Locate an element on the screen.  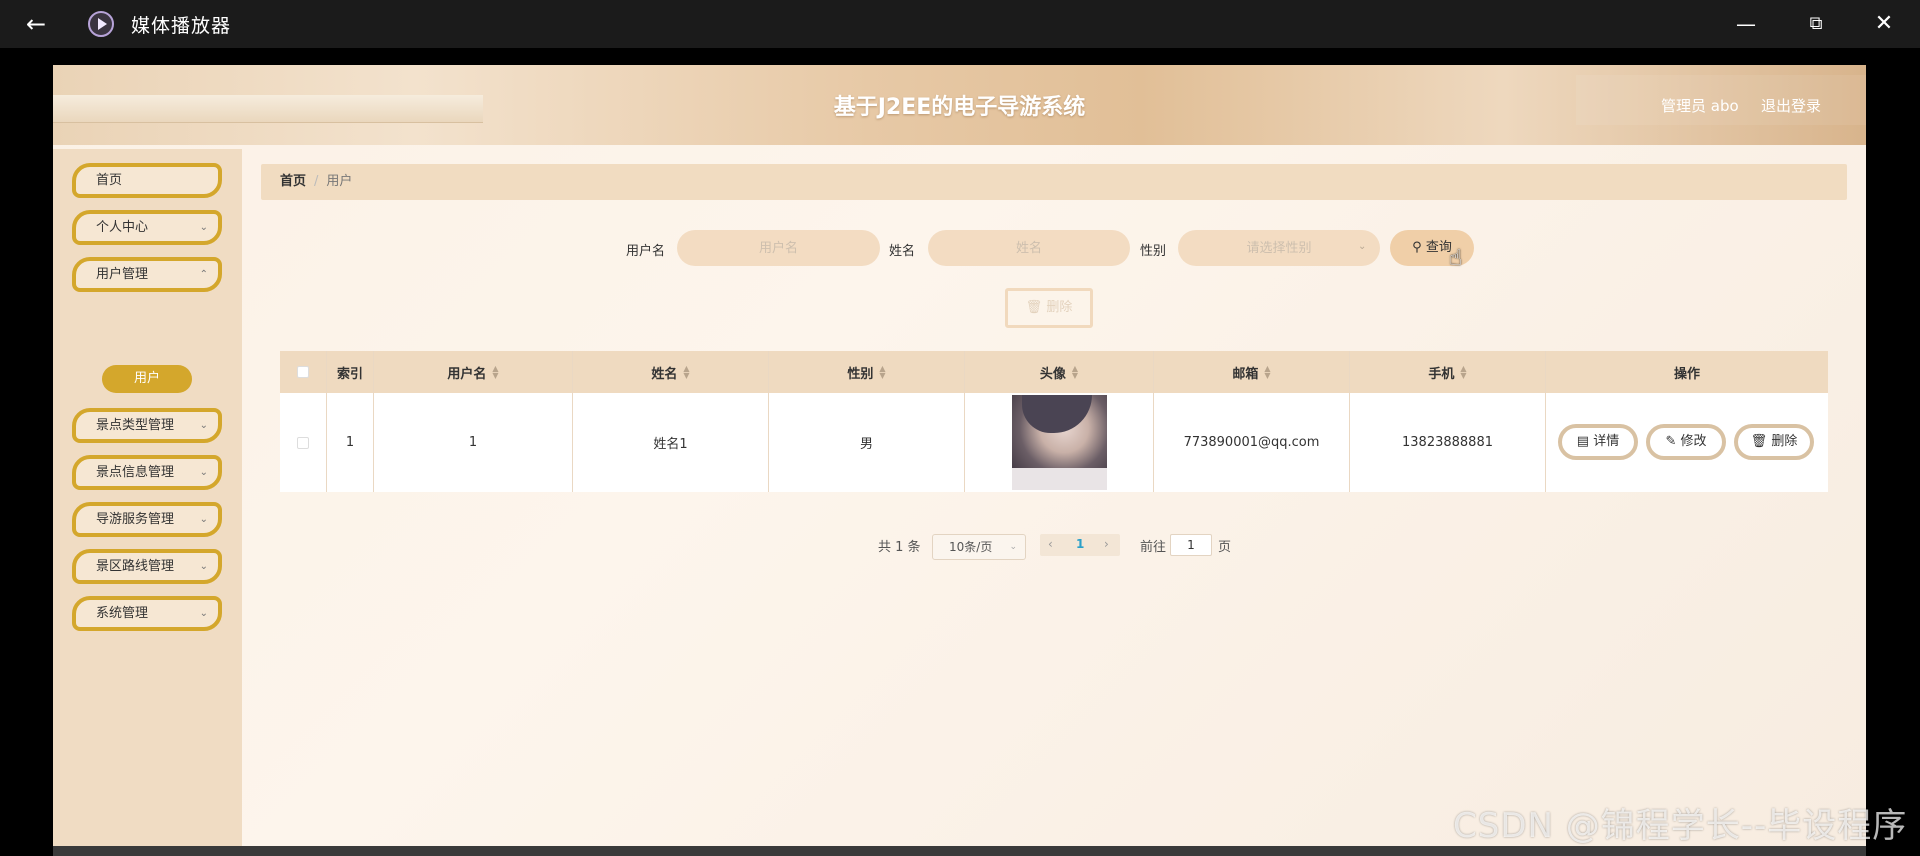
avatar is located at coordinates (1059, 442).